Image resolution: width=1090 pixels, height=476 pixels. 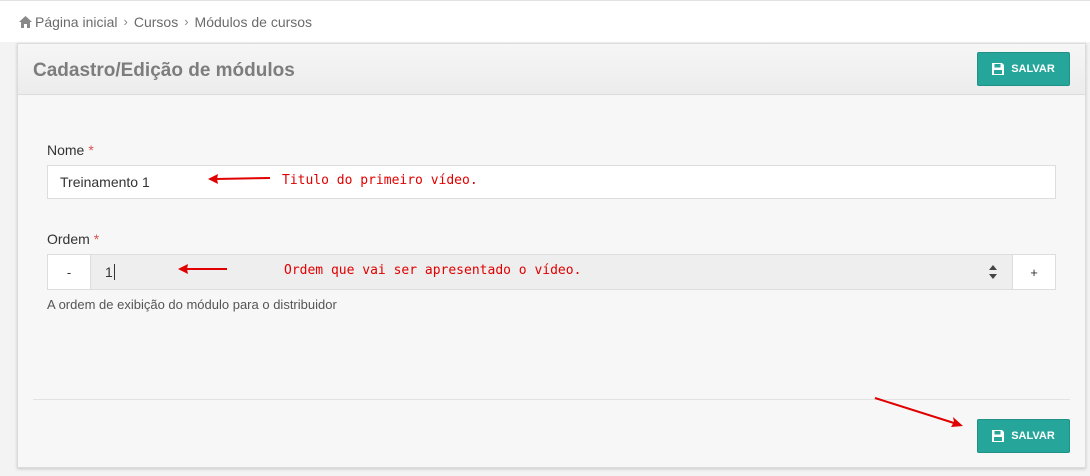 What do you see at coordinates (25, 21) in the screenshot?
I see `home-icon` at bounding box center [25, 21].